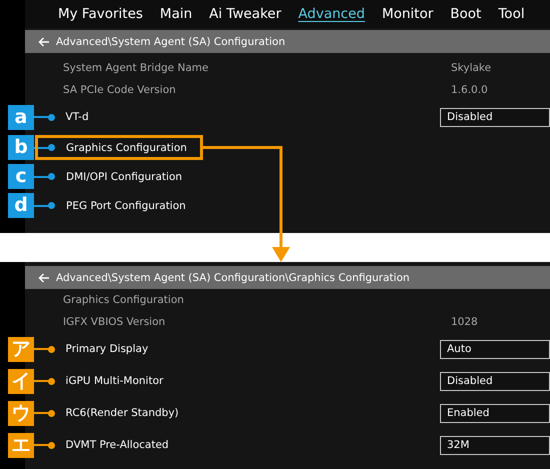 This screenshot has height=469, width=550. I want to click on menu-tab: Advanced, so click(331, 14).